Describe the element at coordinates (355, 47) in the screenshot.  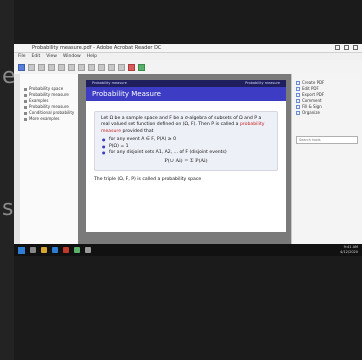
I see `close-button` at that location.